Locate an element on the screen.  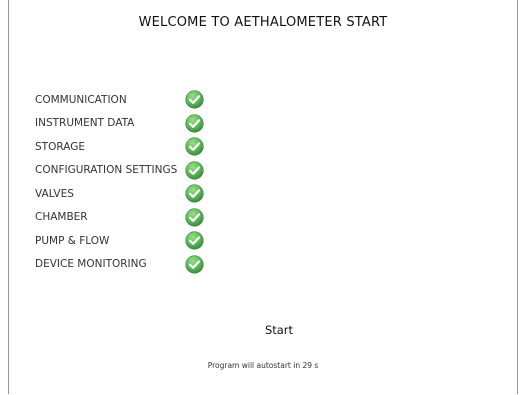
check-label: INSTRUMENT DATA is located at coordinates (85, 123).